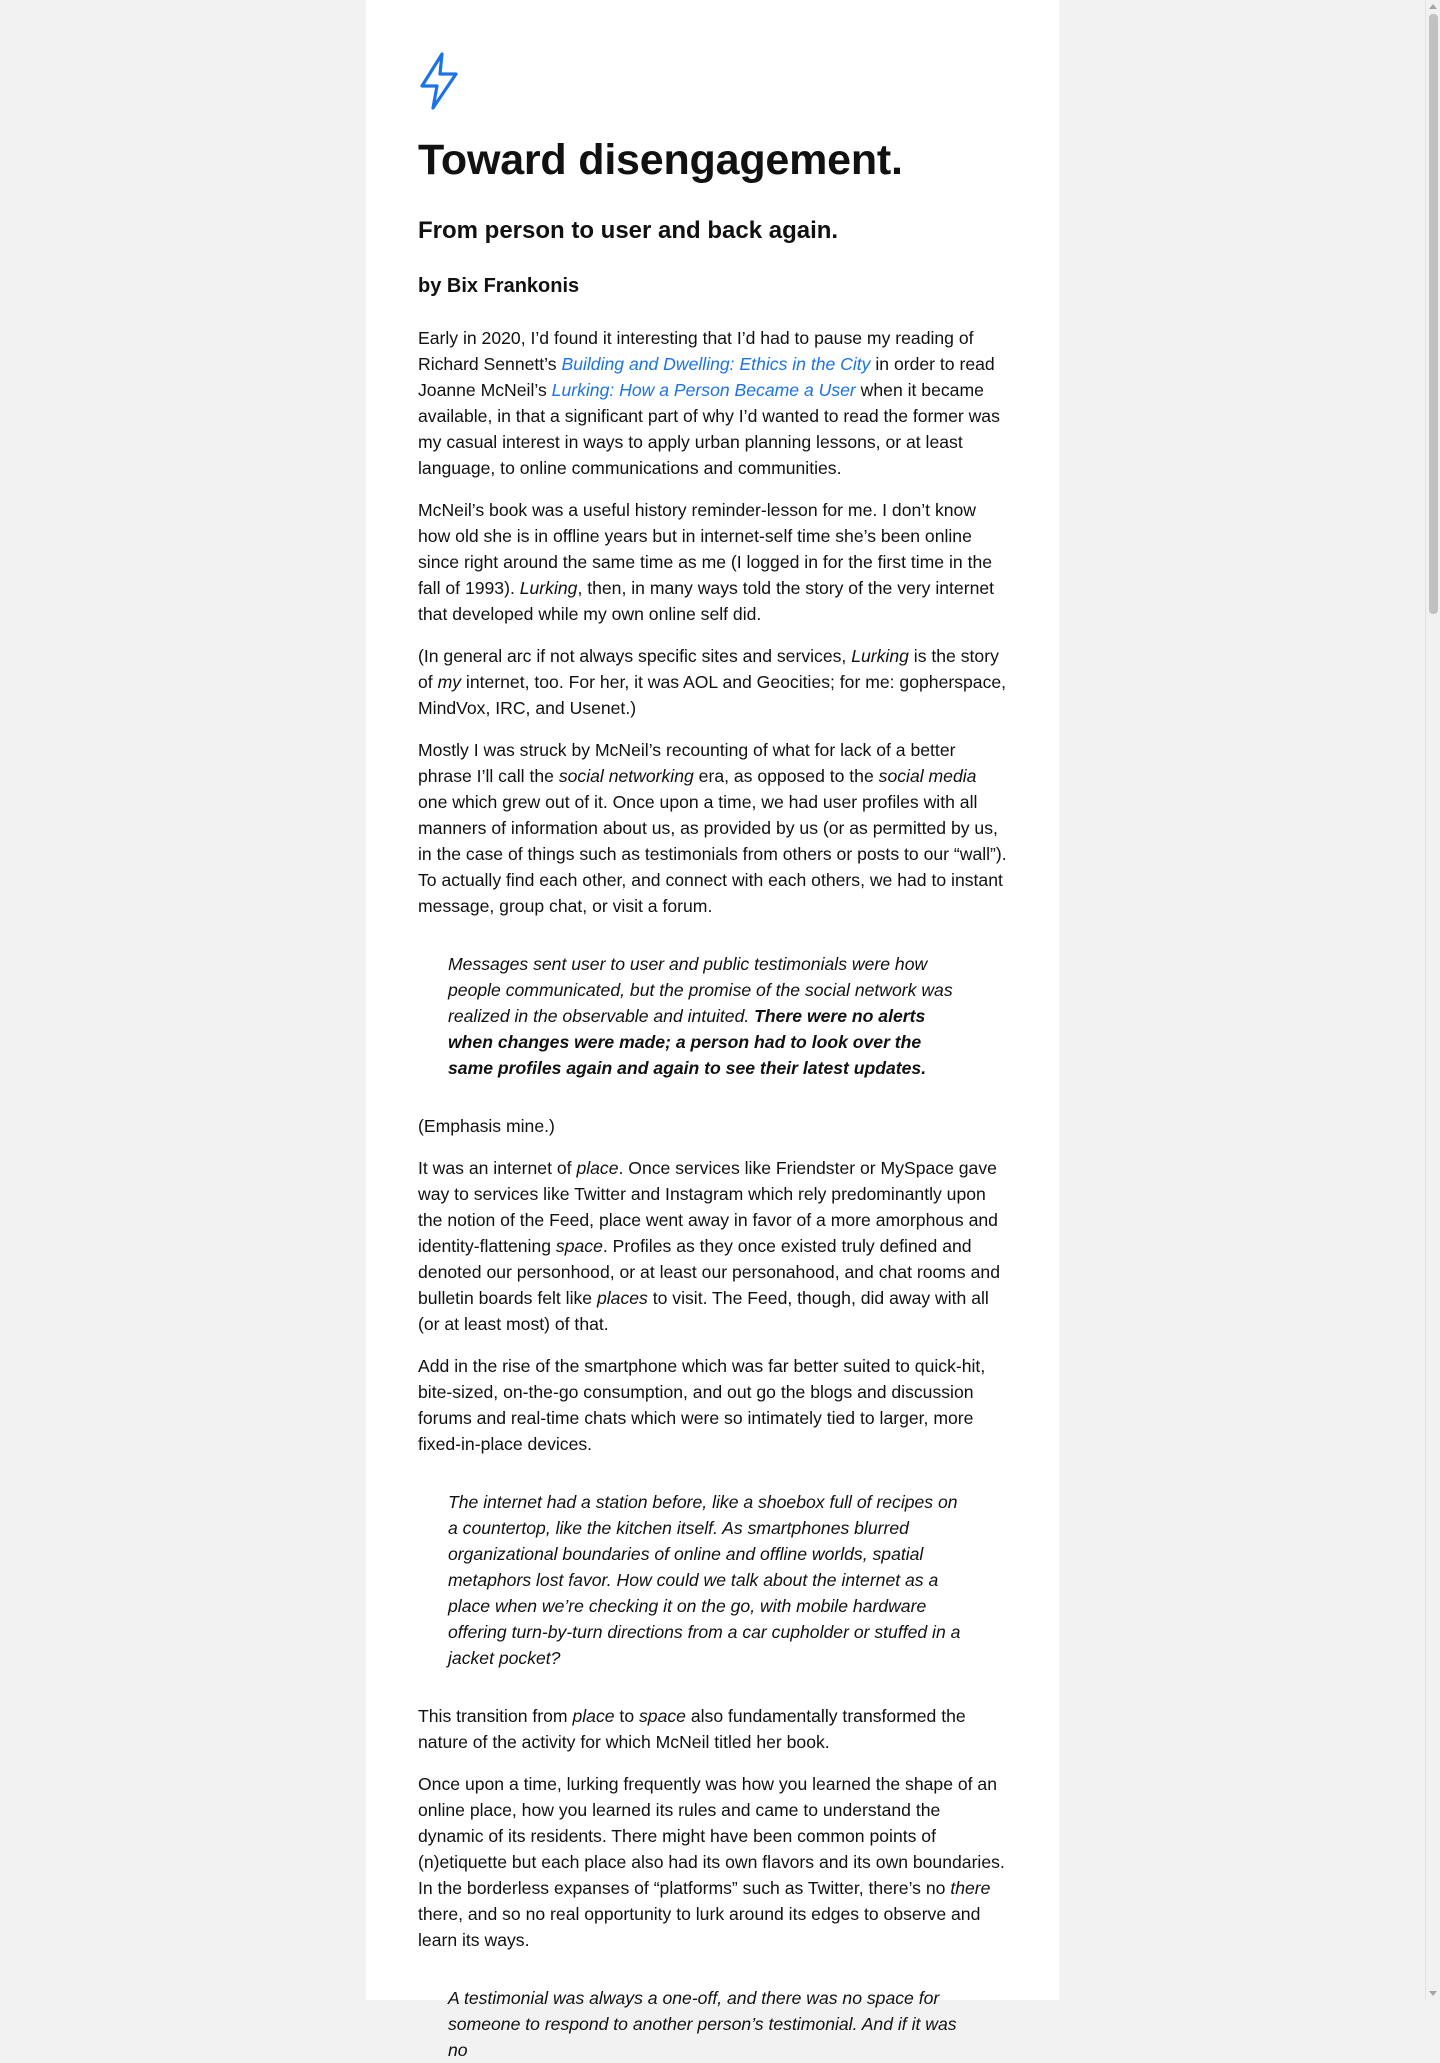 This screenshot has height=2063, width=1440. I want to click on article-byline: by Bix Frankonis, so click(499, 285).